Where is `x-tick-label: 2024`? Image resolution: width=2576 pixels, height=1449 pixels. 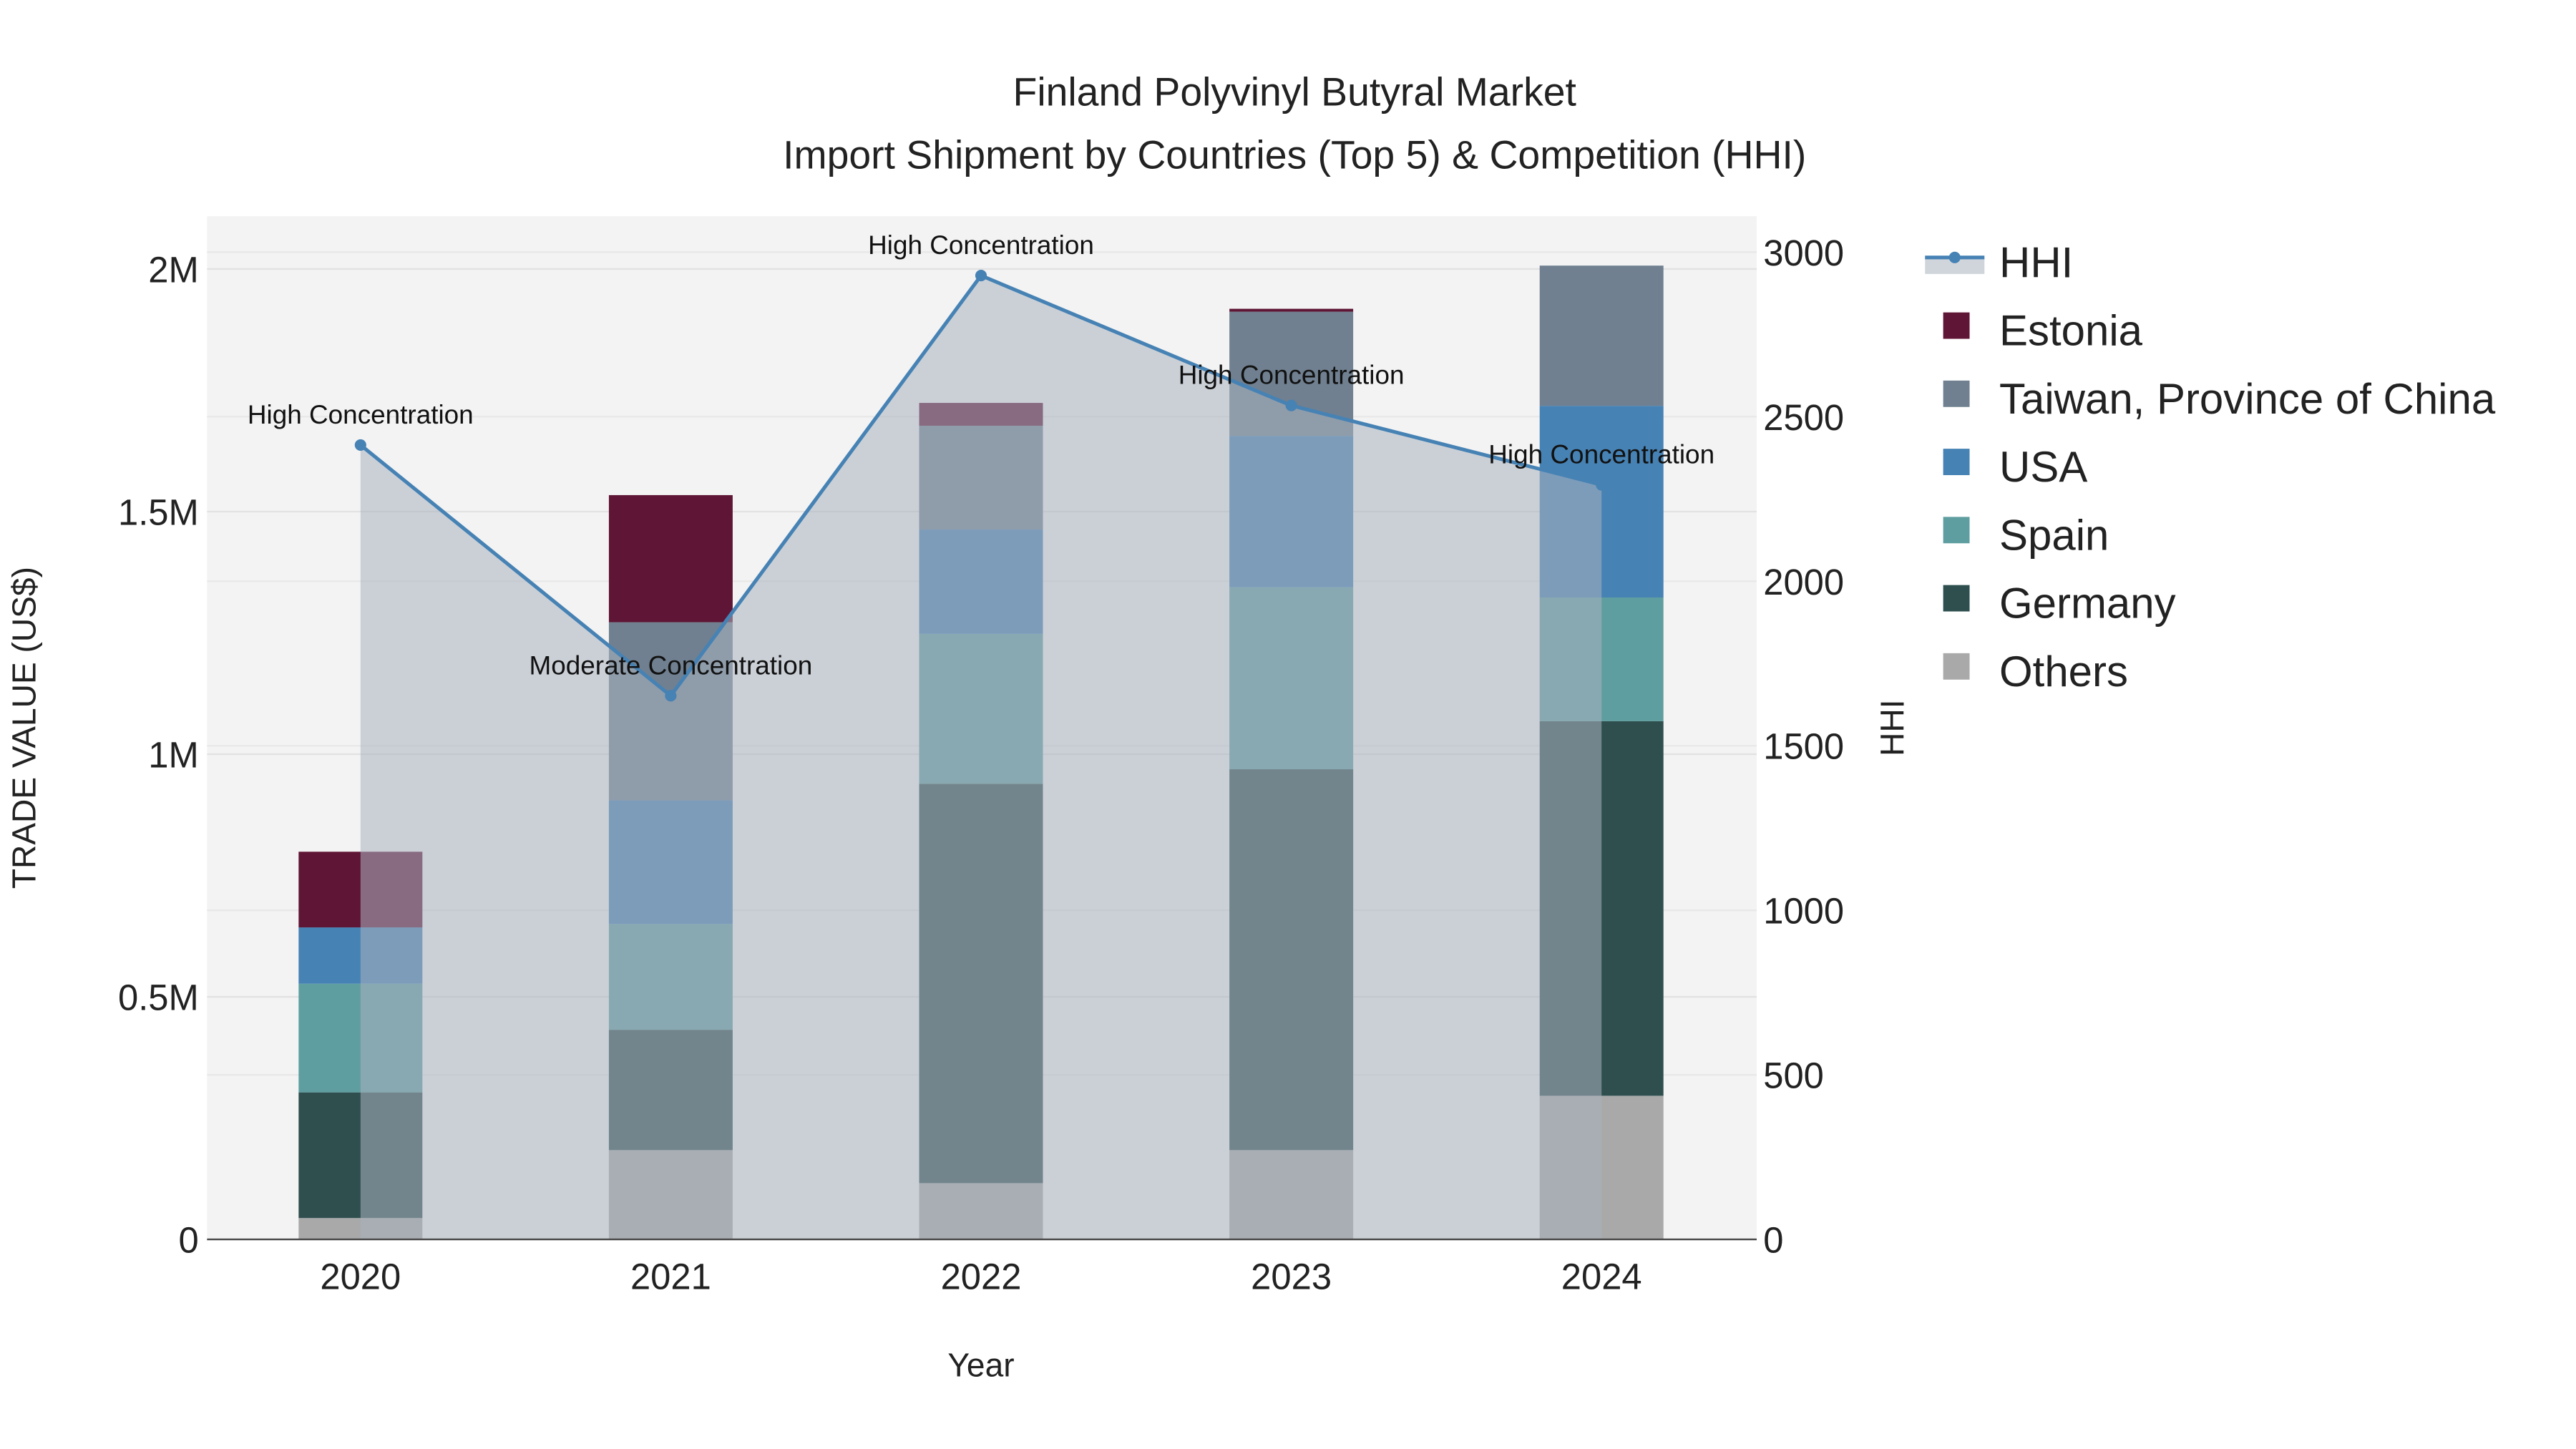 x-tick-label: 2024 is located at coordinates (1601, 1276).